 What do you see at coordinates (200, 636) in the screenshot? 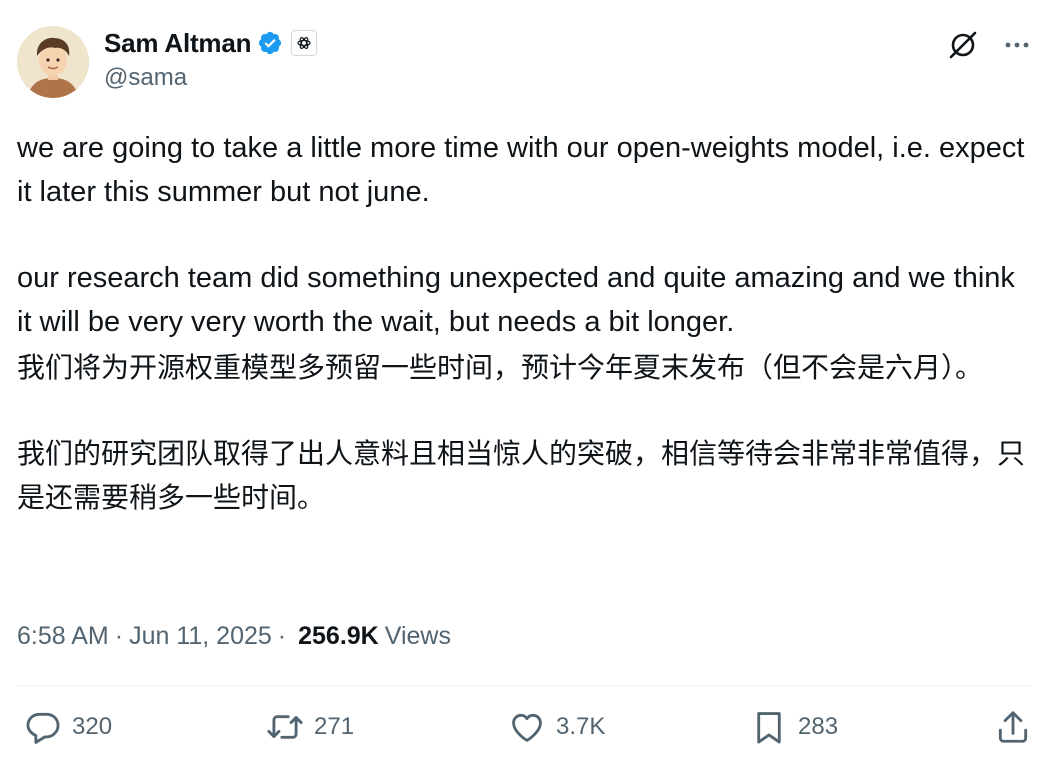
I see `tweet-date: Jun 11, 2025` at bounding box center [200, 636].